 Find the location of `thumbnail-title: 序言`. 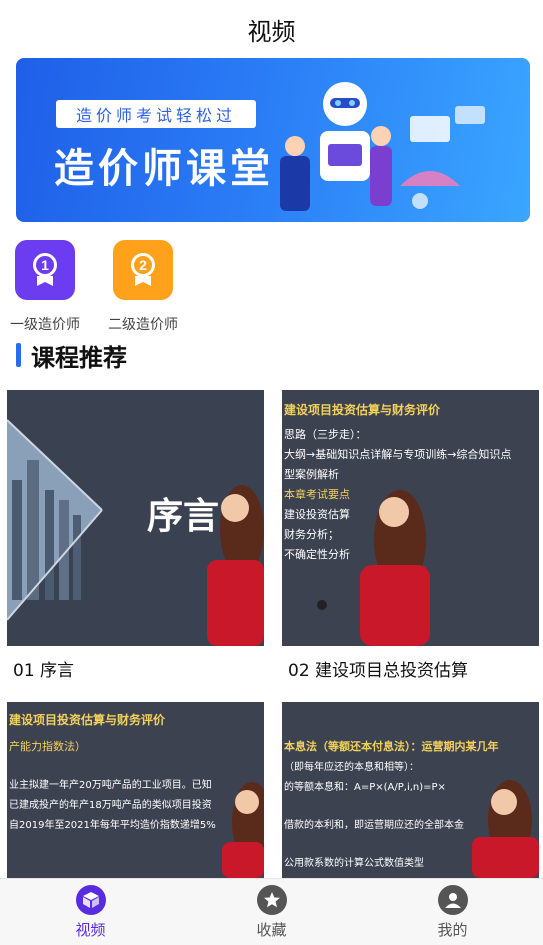

thumbnail-title: 序言 is located at coordinates (183, 516).